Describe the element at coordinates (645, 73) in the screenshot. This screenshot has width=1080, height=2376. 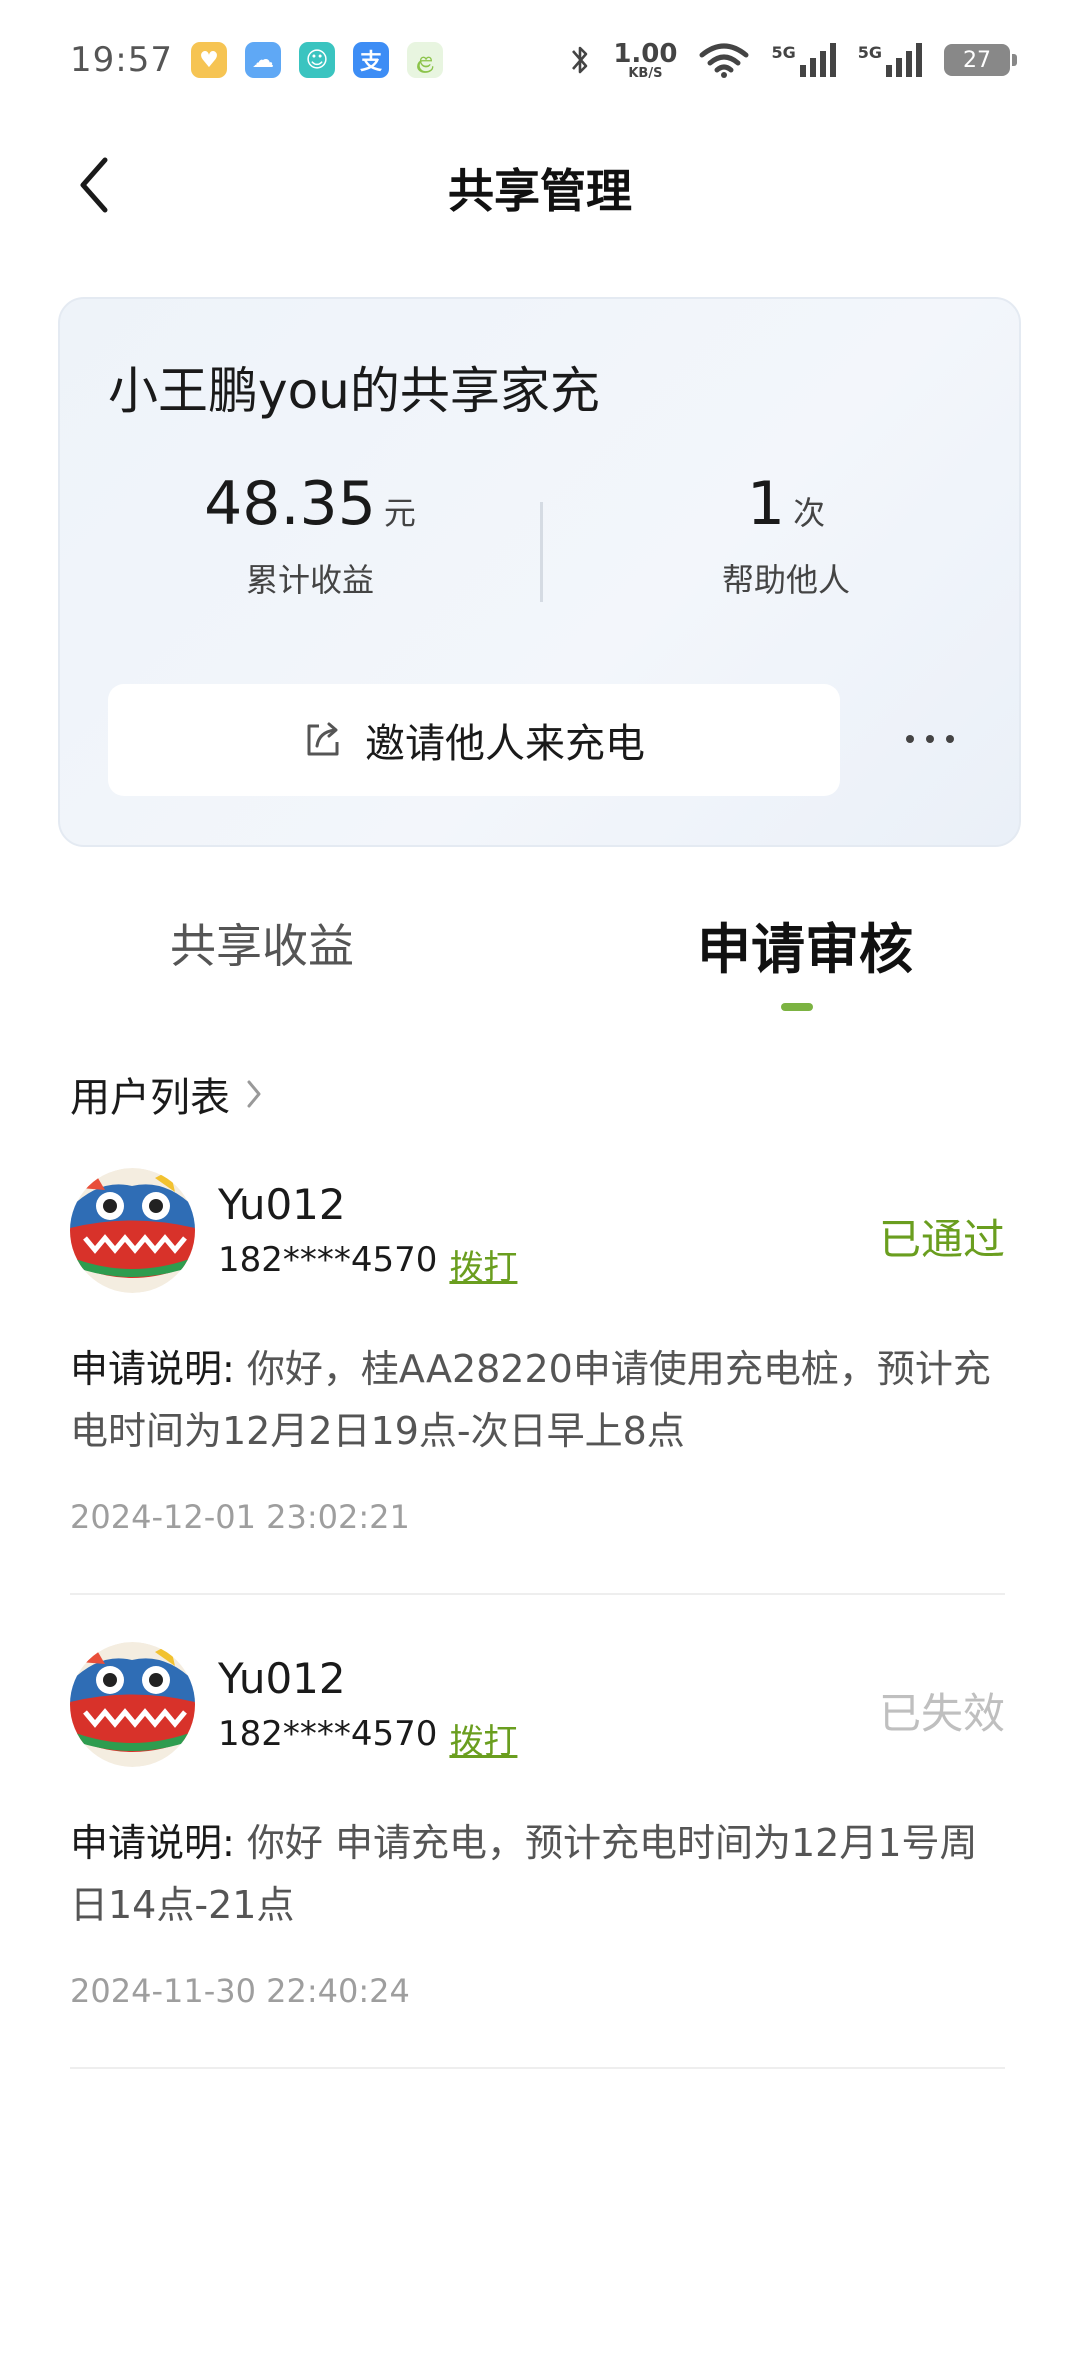
I see `network-speed-unit: KB/S` at that location.